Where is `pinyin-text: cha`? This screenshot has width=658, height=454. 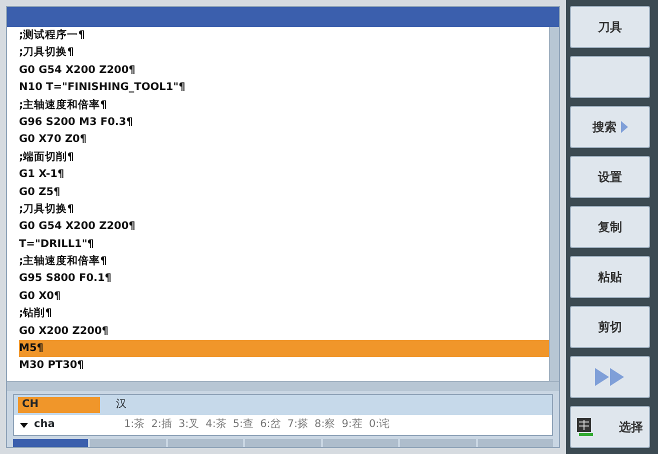 pinyin-text: cha is located at coordinates (44, 424).